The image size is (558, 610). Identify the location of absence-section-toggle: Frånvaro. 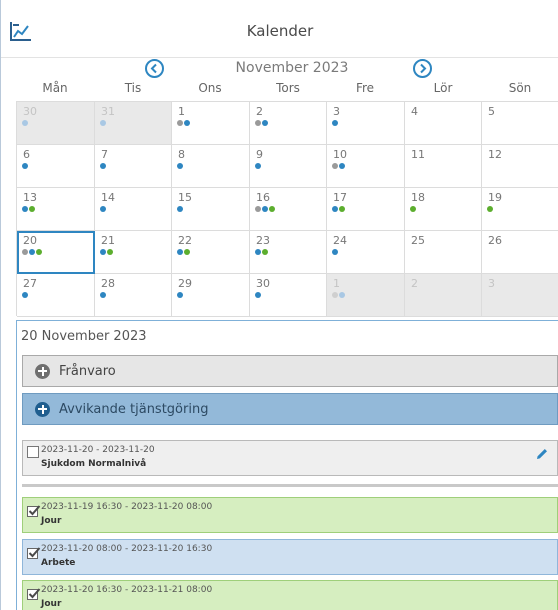
(290, 371).